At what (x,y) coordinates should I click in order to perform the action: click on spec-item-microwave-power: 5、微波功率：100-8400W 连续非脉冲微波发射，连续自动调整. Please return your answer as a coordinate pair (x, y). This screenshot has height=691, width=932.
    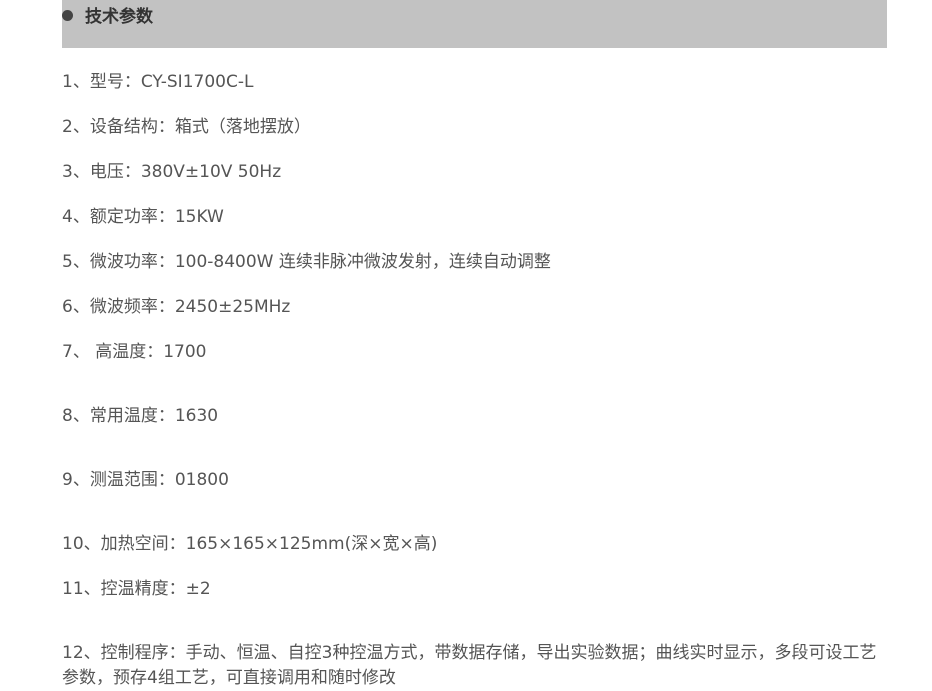
    Looking at the image, I should click on (306, 262).